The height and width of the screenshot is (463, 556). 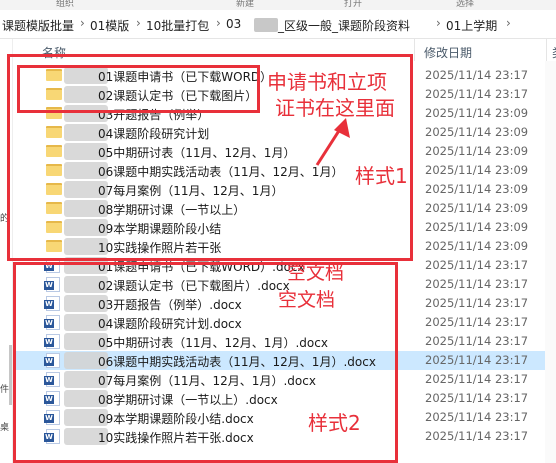 I want to click on blurred-text, so click(x=266, y=25).